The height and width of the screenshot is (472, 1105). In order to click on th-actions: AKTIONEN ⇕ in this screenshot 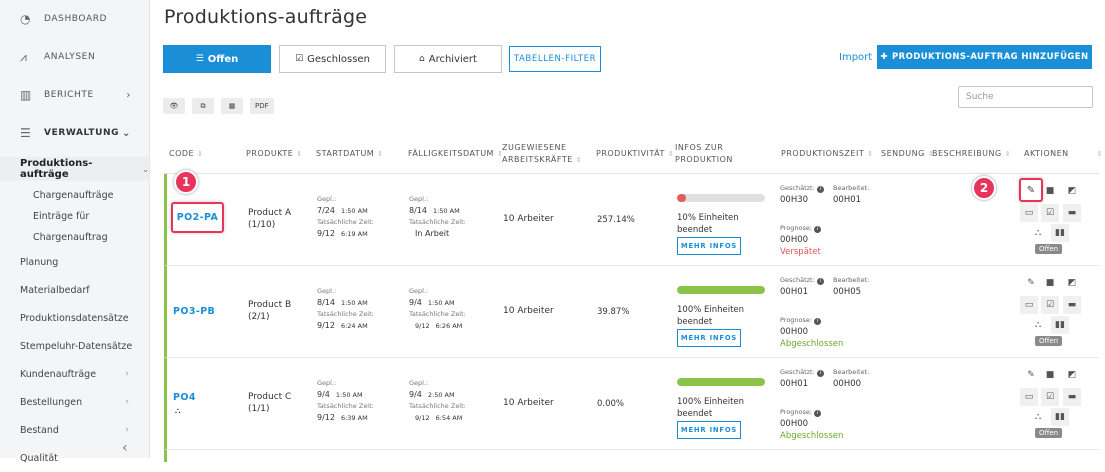, I will do `click(1063, 154)`.